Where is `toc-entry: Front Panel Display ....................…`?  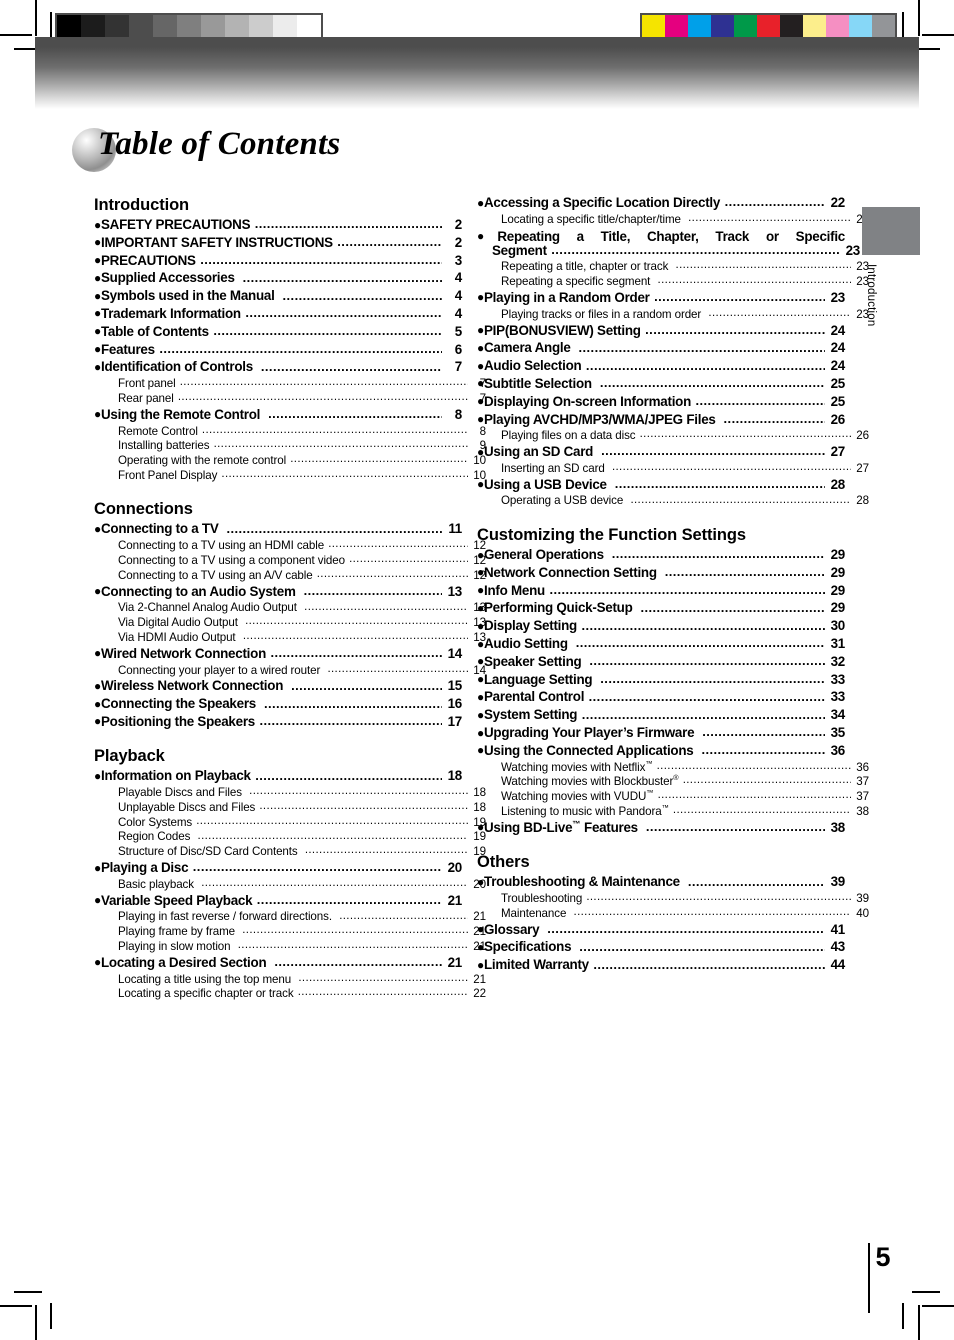 toc-entry: Front Panel Display ....................… is located at coordinates (290, 475).